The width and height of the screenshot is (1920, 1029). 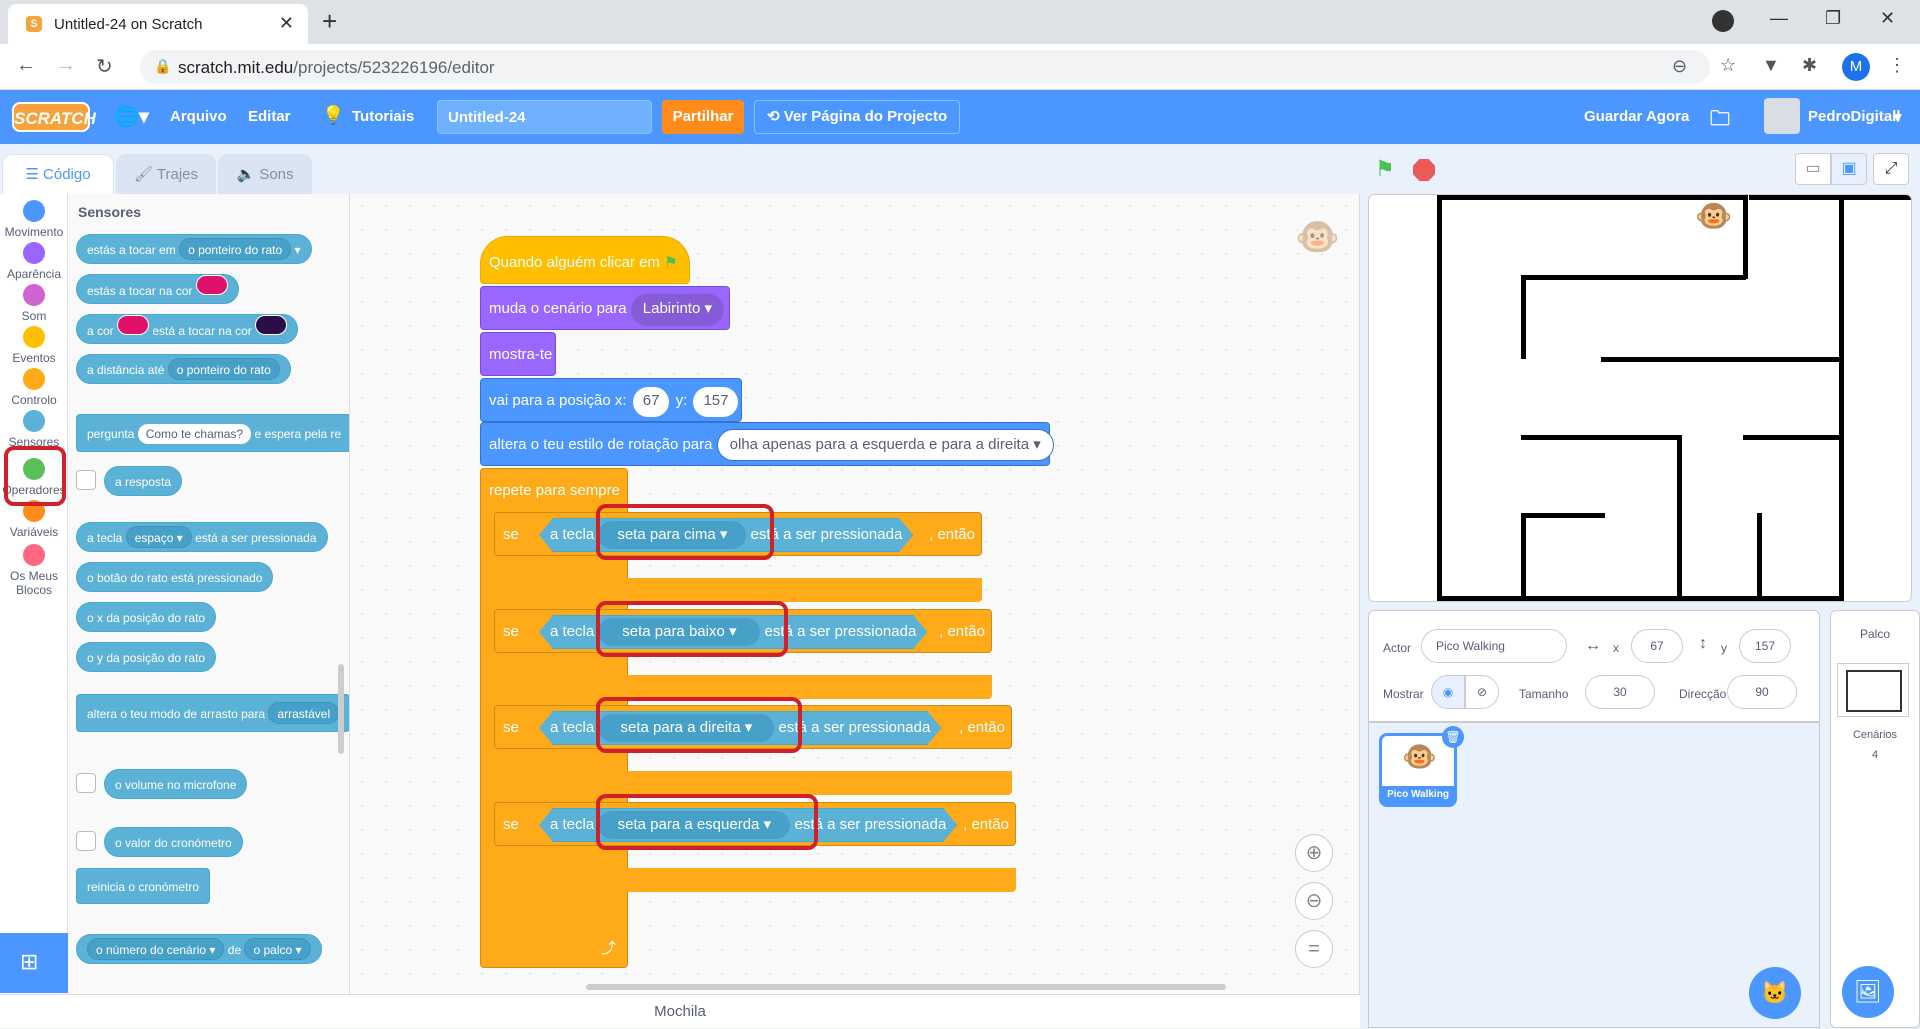 I want to click on menu-file: Arquivo, so click(x=198, y=116).